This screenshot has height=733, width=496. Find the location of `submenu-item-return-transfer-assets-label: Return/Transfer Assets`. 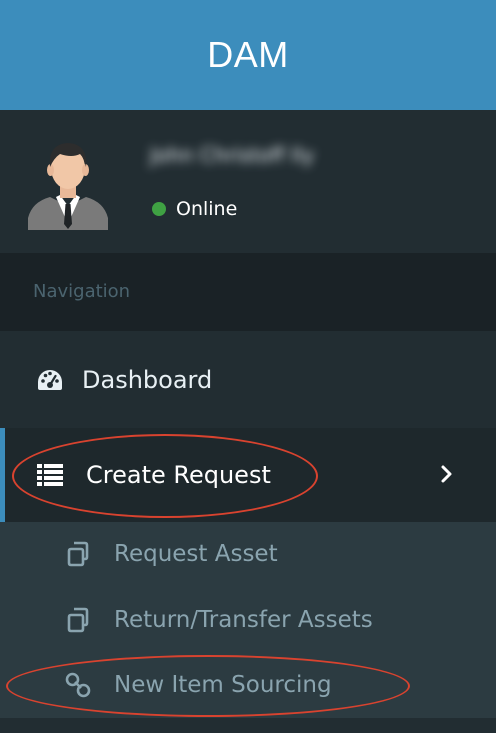

submenu-item-return-transfer-assets-label: Return/Transfer Assets is located at coordinates (243, 620).